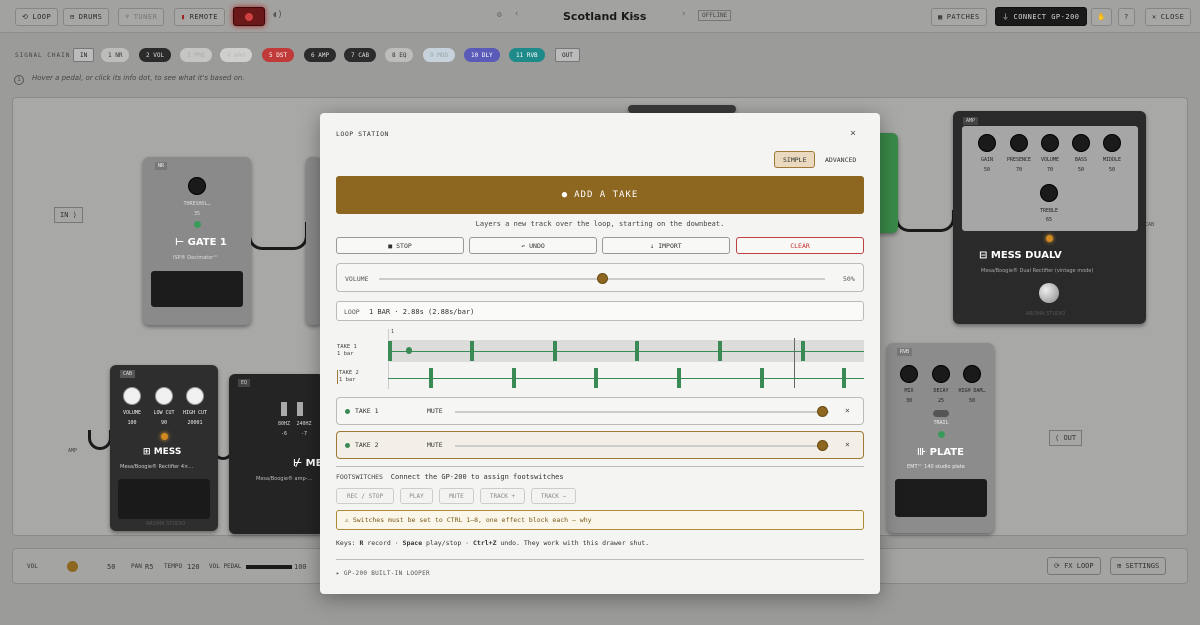  What do you see at coordinates (236, 55) in the screenshot?
I see `chain-block: 4 WAH` at bounding box center [236, 55].